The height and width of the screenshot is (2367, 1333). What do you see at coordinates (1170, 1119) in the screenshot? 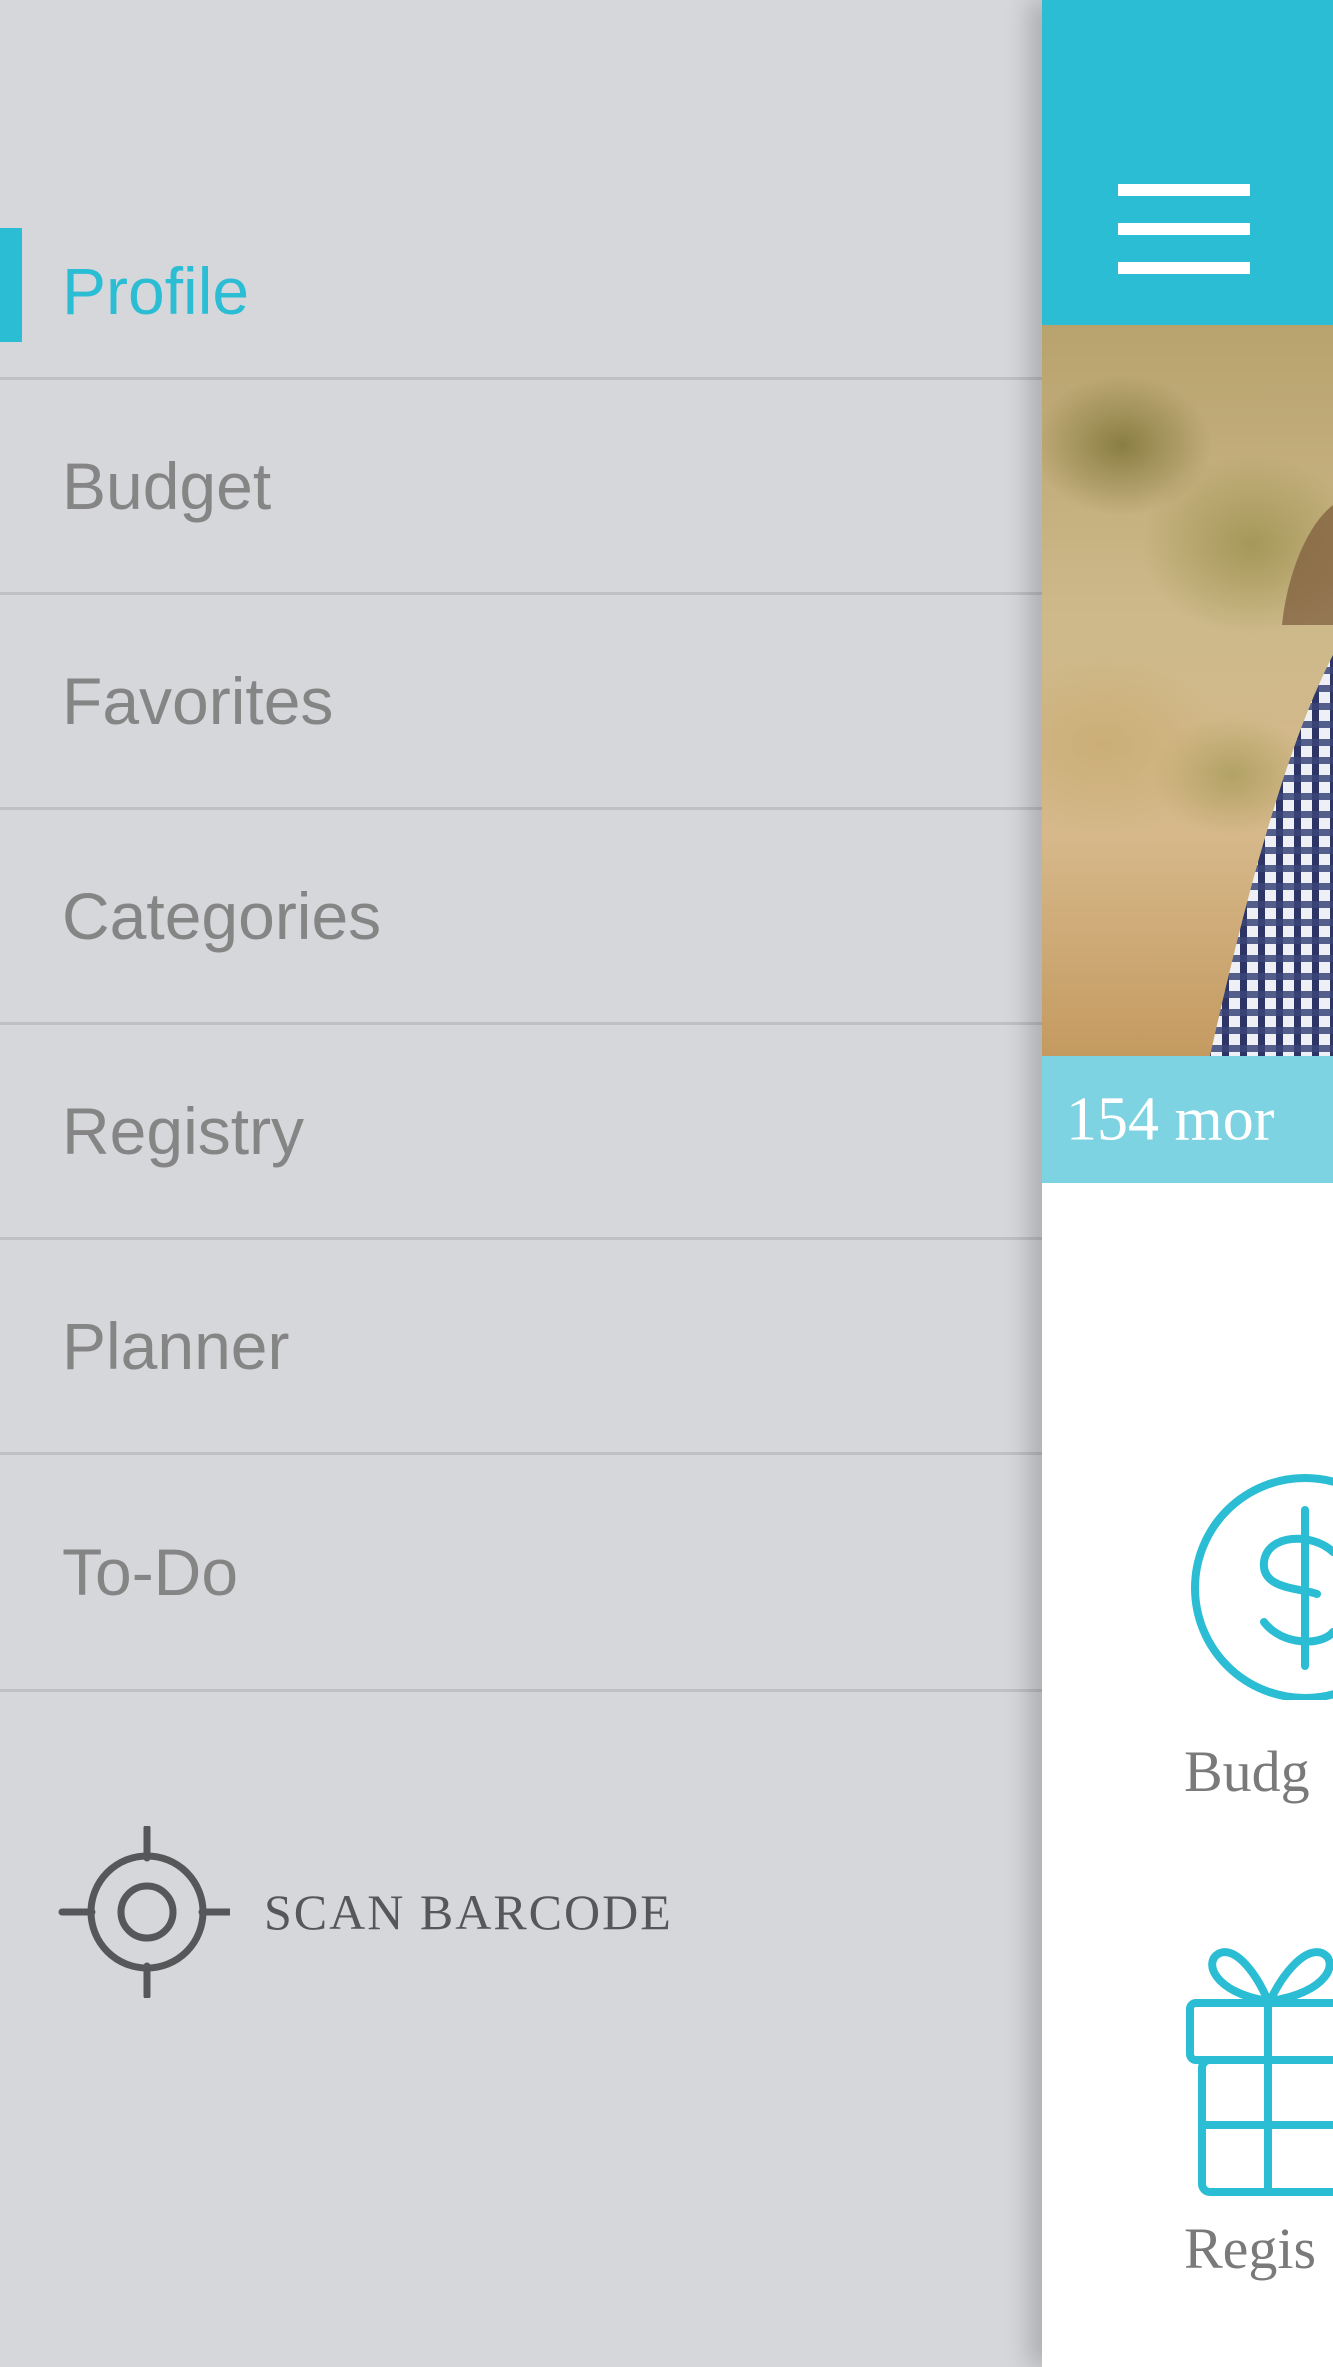
I see `photo-caption-text: 154 mor` at bounding box center [1170, 1119].